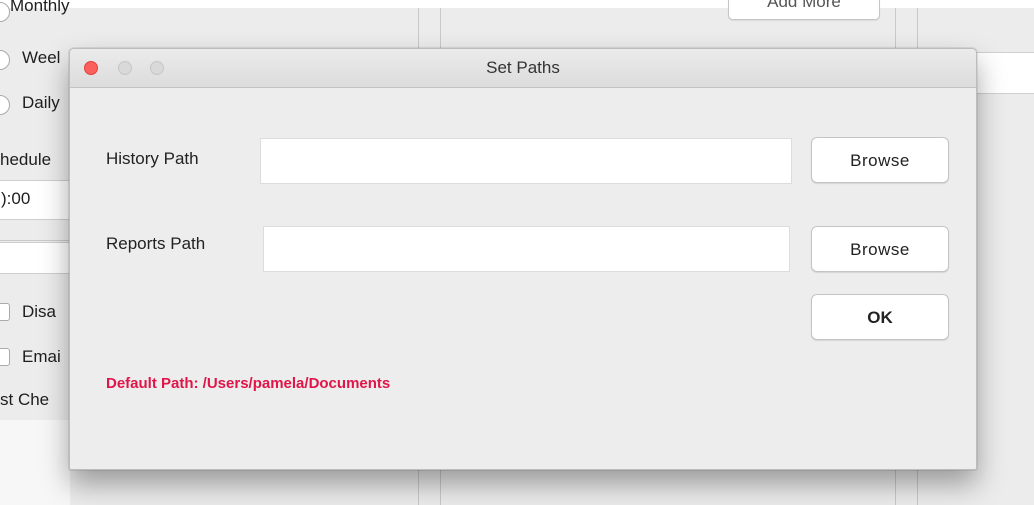 The image size is (1034, 505). What do you see at coordinates (526, 249) in the screenshot?
I see `reports-path-input` at bounding box center [526, 249].